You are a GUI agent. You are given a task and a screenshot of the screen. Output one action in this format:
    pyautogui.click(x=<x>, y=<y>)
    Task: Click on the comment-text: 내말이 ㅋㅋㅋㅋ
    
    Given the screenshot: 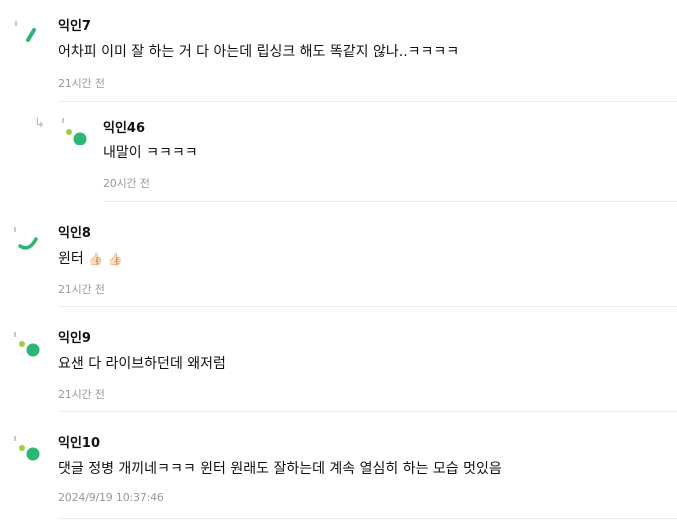 What is the action you would take?
    pyautogui.click(x=150, y=153)
    